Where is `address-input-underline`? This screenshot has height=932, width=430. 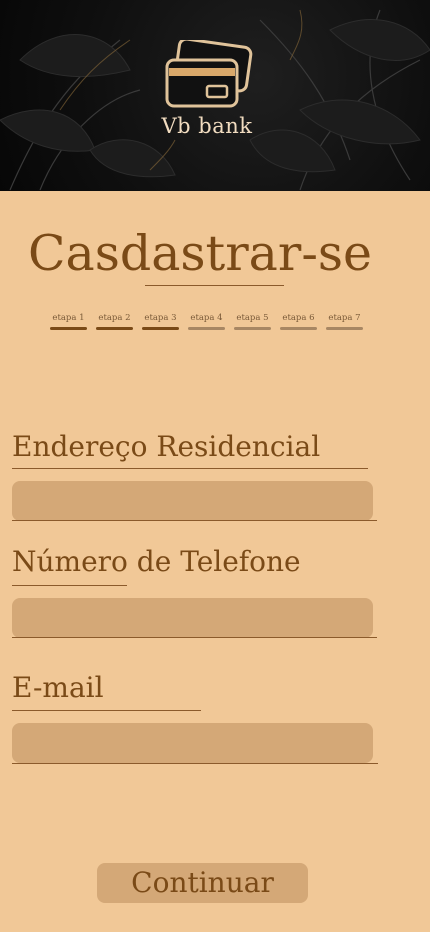
address-input-underline is located at coordinates (194, 520).